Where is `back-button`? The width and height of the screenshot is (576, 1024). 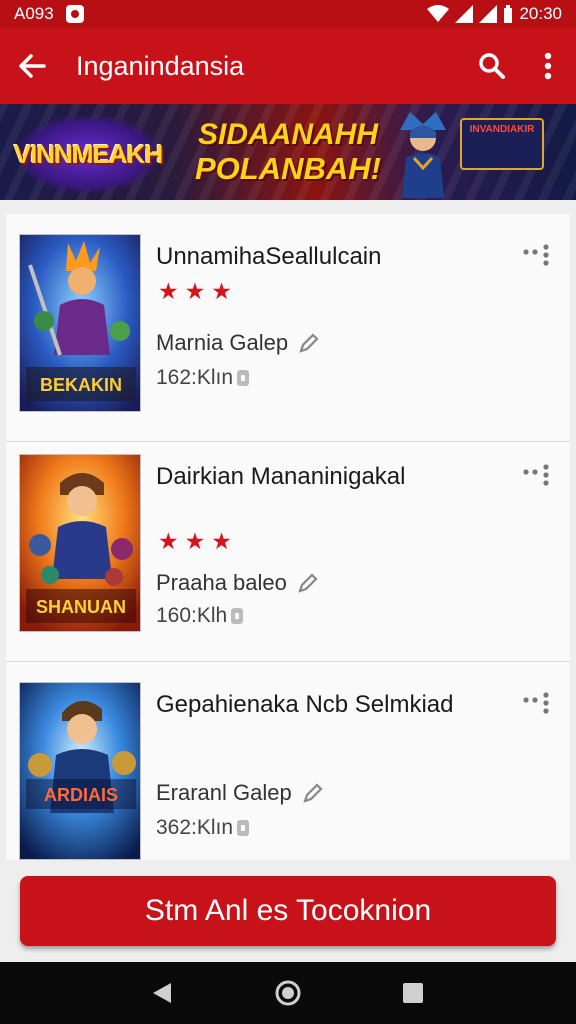
back-button is located at coordinates (32, 66).